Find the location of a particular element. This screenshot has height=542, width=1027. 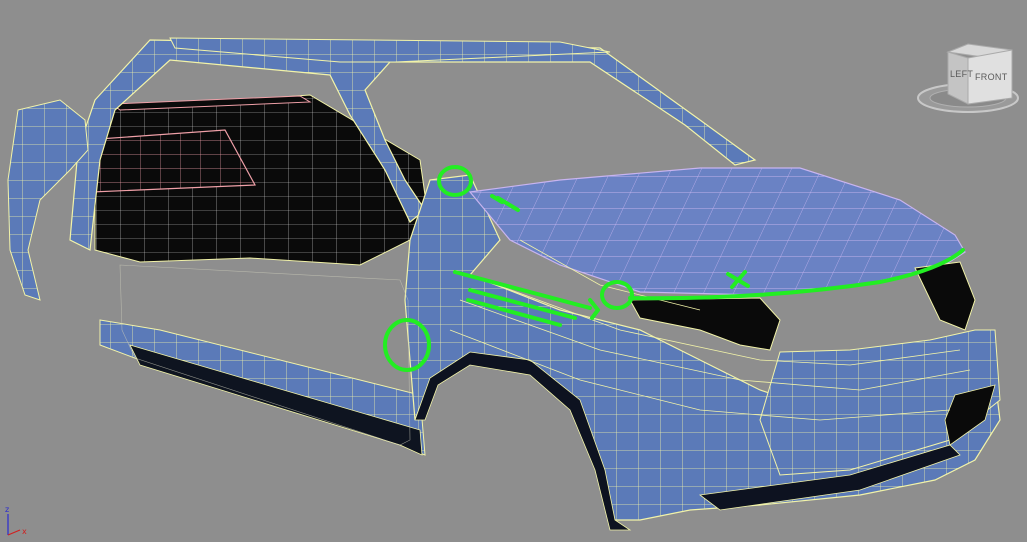

hood-panel is located at coordinates (717, 231).